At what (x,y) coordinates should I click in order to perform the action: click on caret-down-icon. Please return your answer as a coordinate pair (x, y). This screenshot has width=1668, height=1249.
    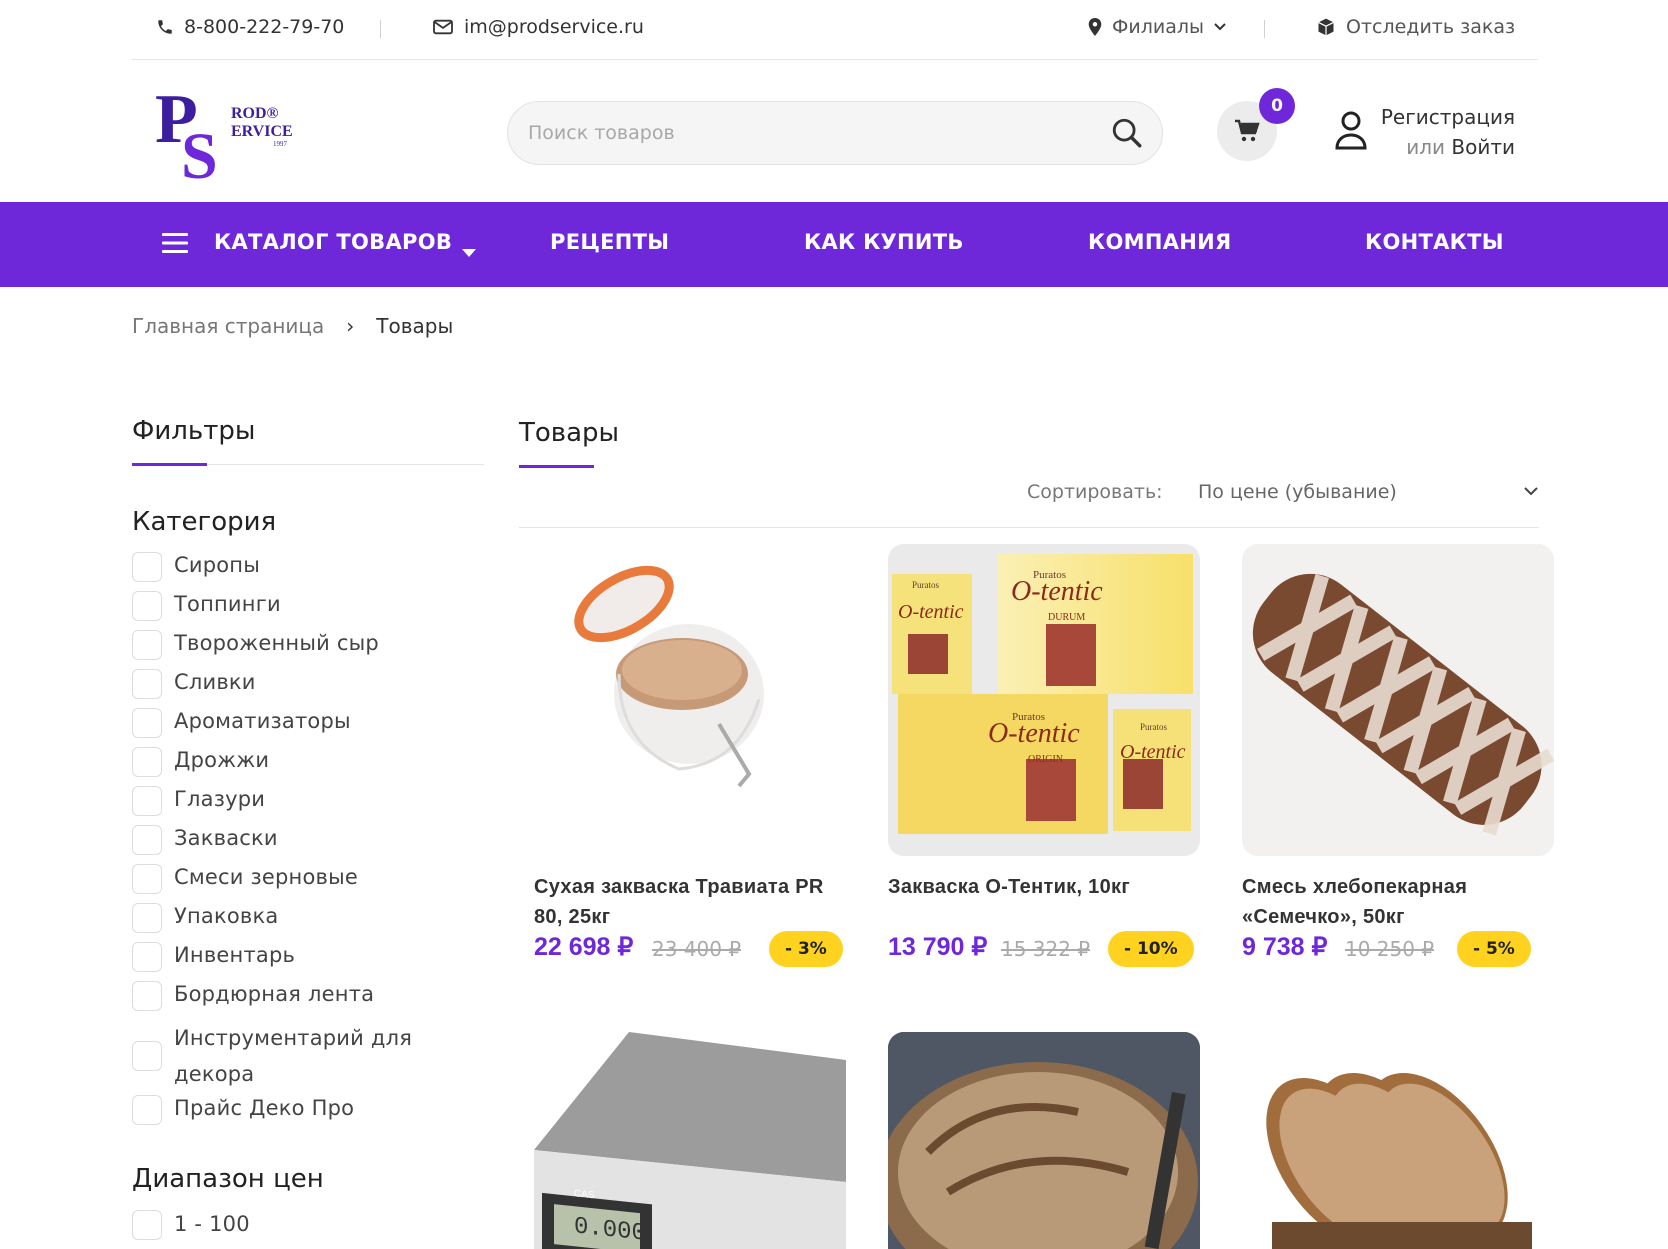
    Looking at the image, I should click on (469, 251).